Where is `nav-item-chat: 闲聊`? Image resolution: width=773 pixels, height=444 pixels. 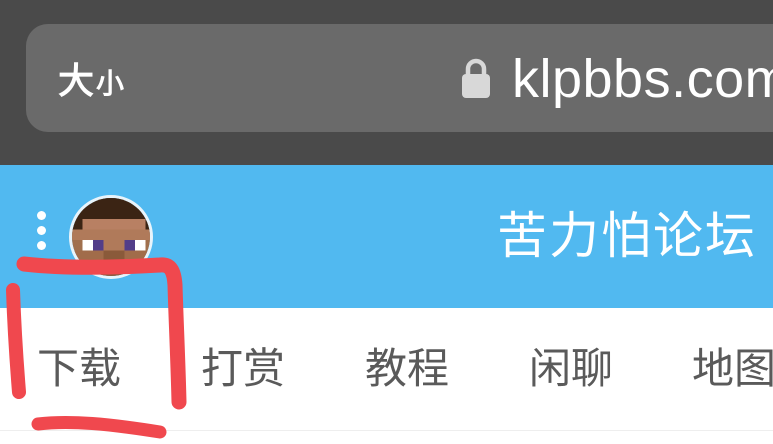 nav-item-chat: 闲聊 is located at coordinates (571, 369).